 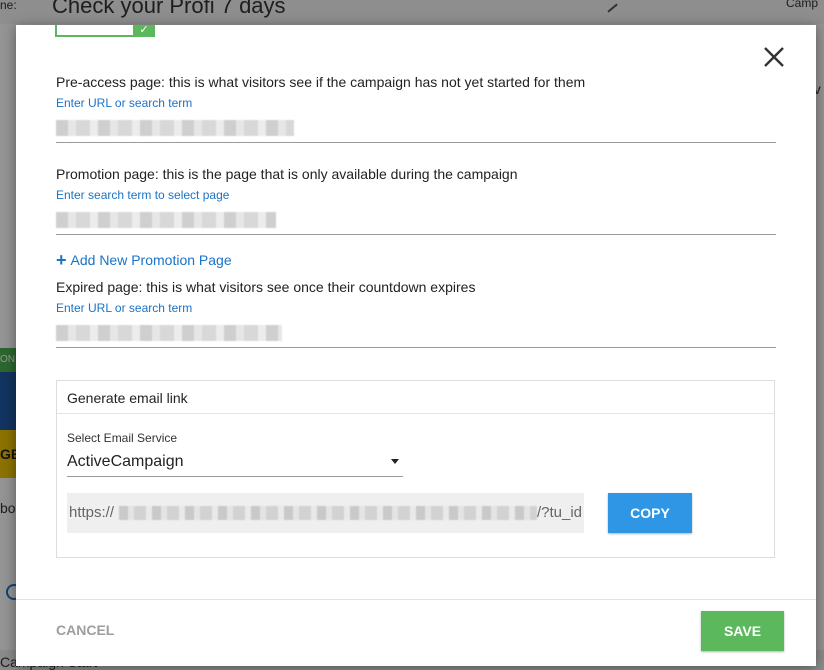 I want to click on plus-icon: +, so click(x=61, y=260).